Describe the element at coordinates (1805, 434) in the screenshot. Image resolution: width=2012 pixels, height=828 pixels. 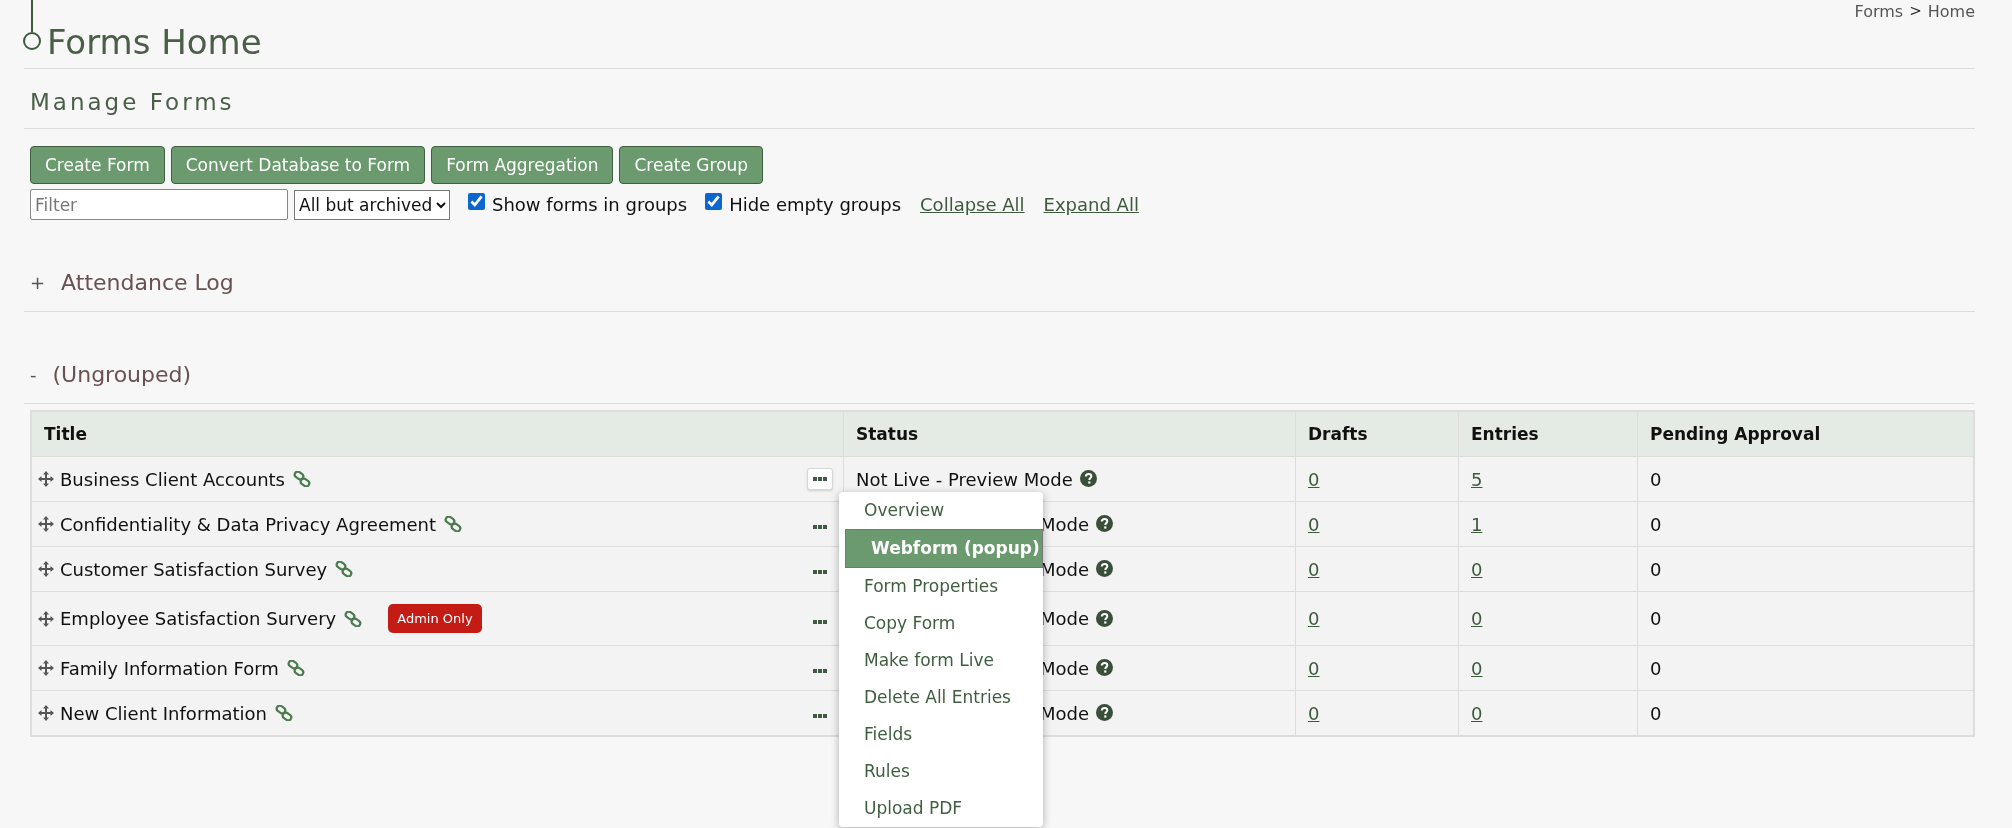
I see `column-header: Pending Approval` at that location.